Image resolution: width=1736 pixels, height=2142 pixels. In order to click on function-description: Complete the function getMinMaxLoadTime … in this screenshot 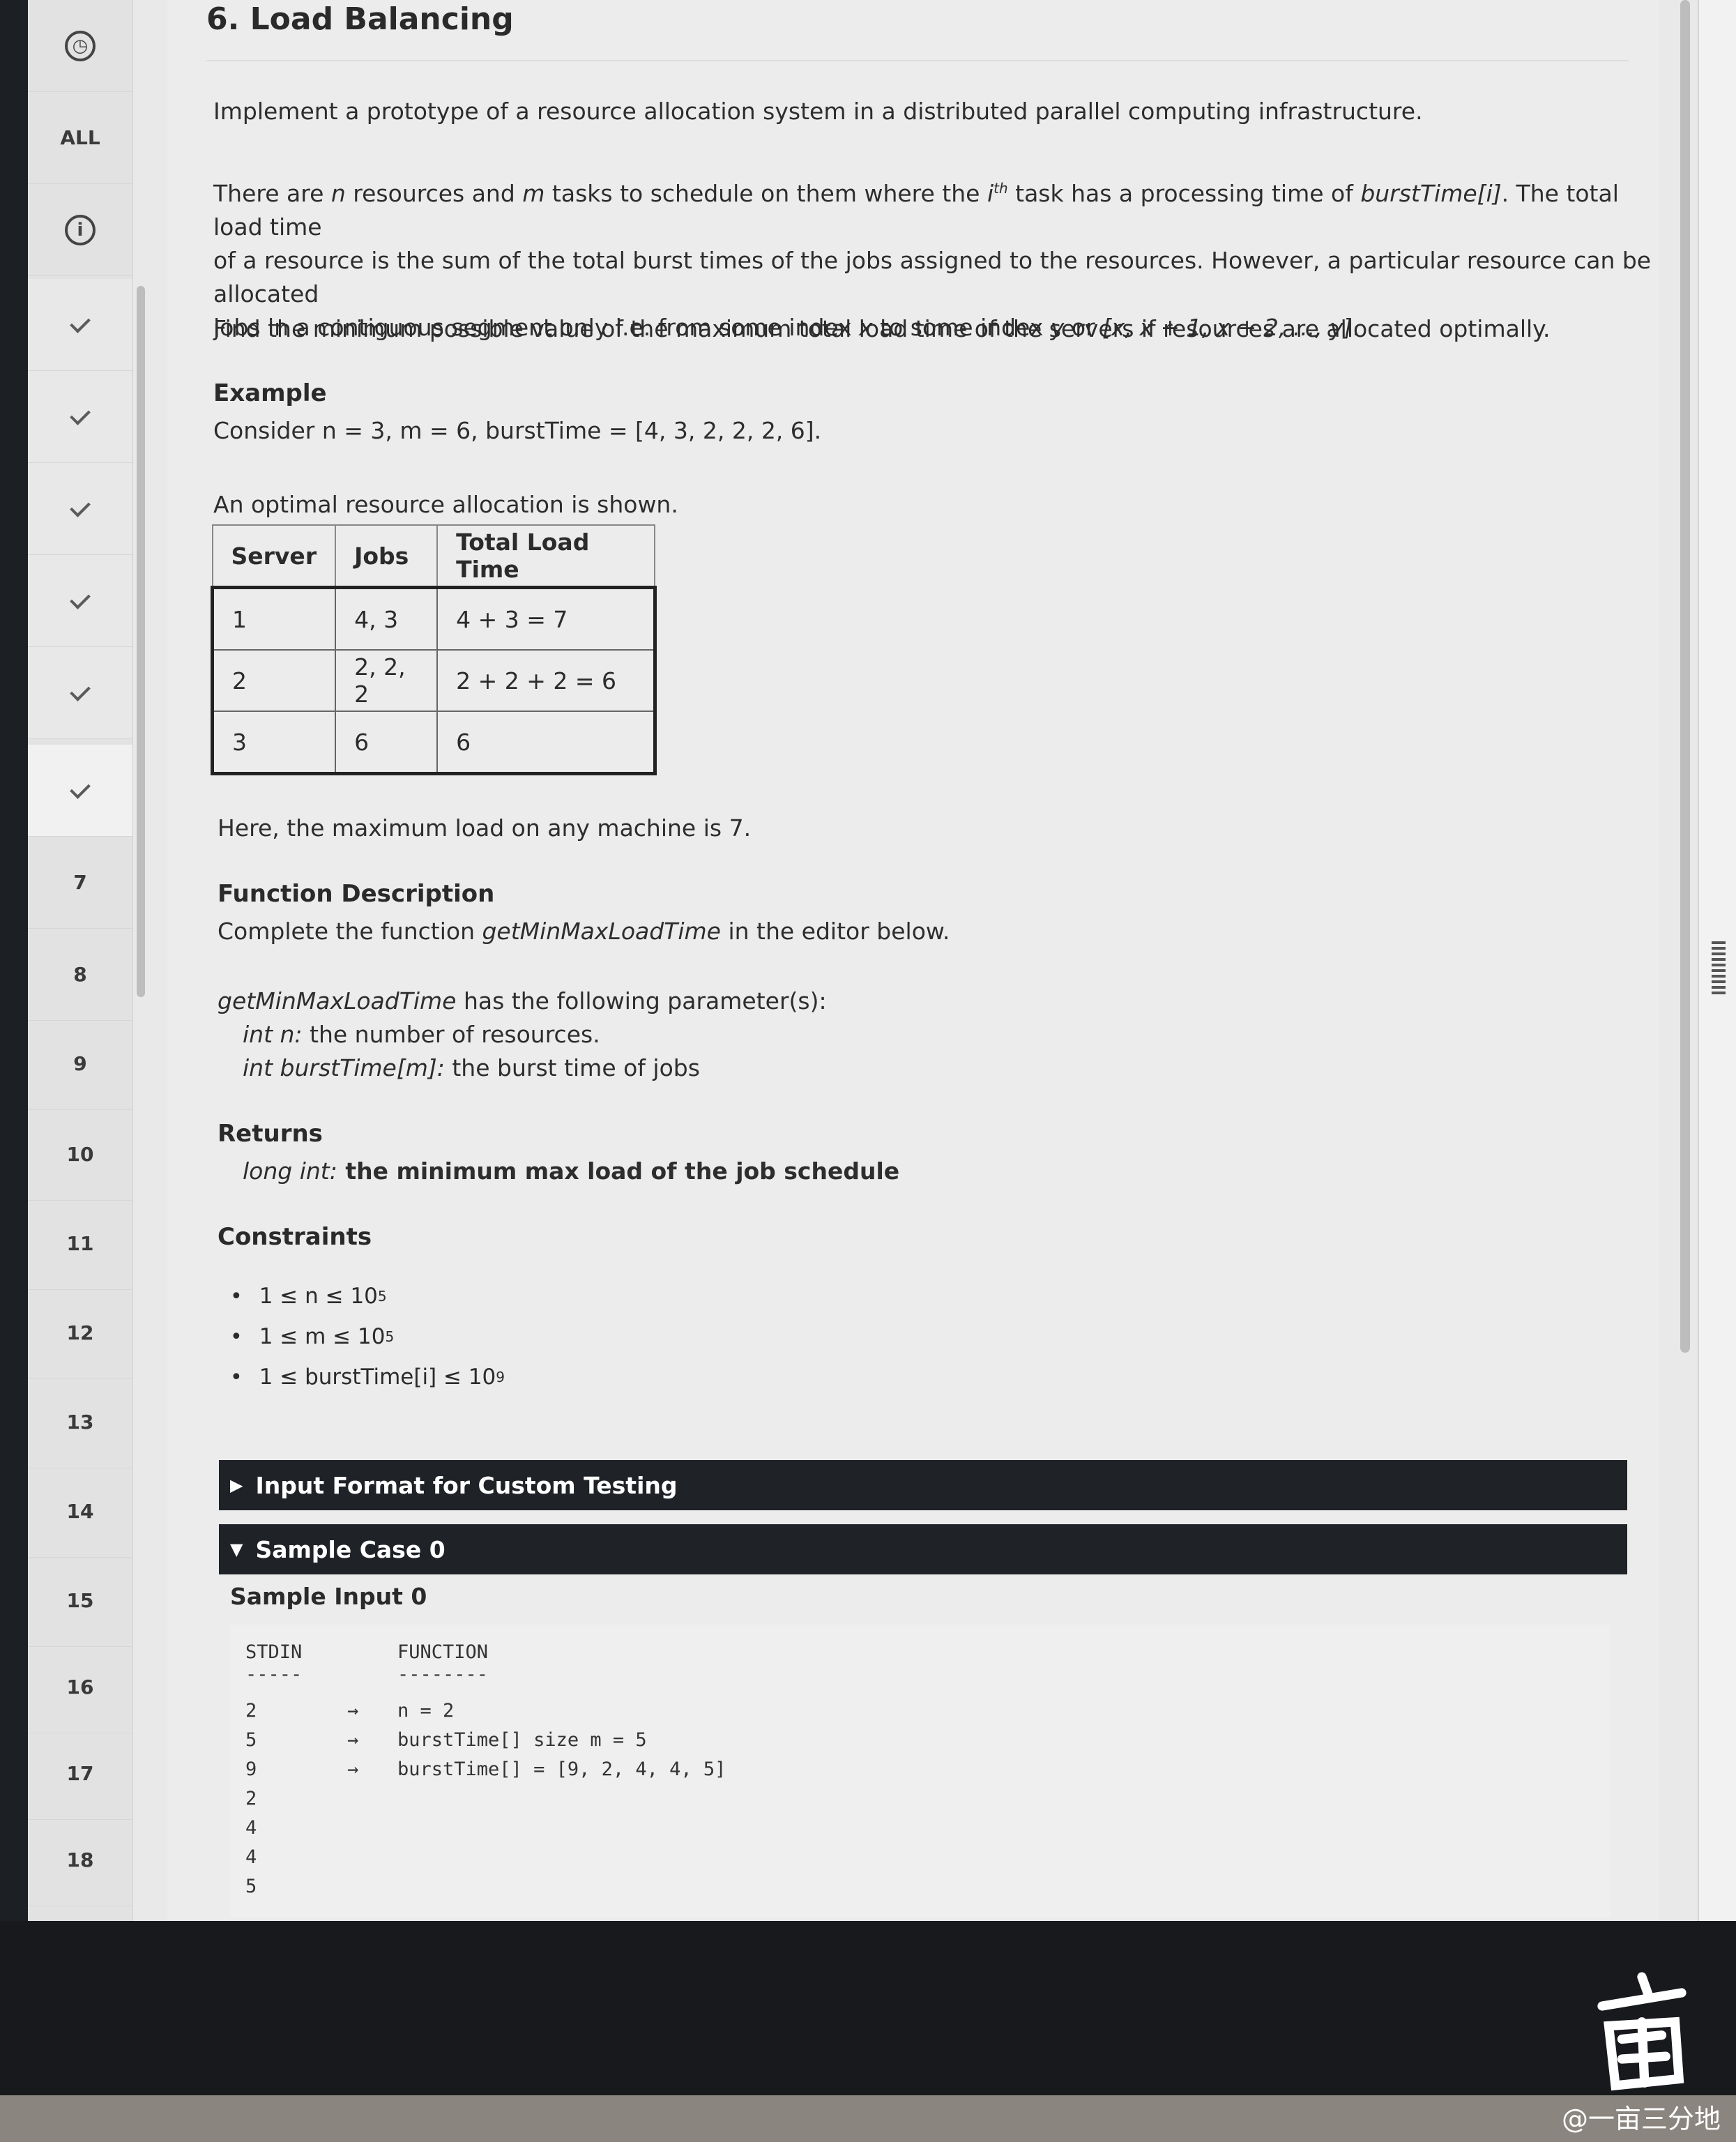, I will do `click(584, 931)`.